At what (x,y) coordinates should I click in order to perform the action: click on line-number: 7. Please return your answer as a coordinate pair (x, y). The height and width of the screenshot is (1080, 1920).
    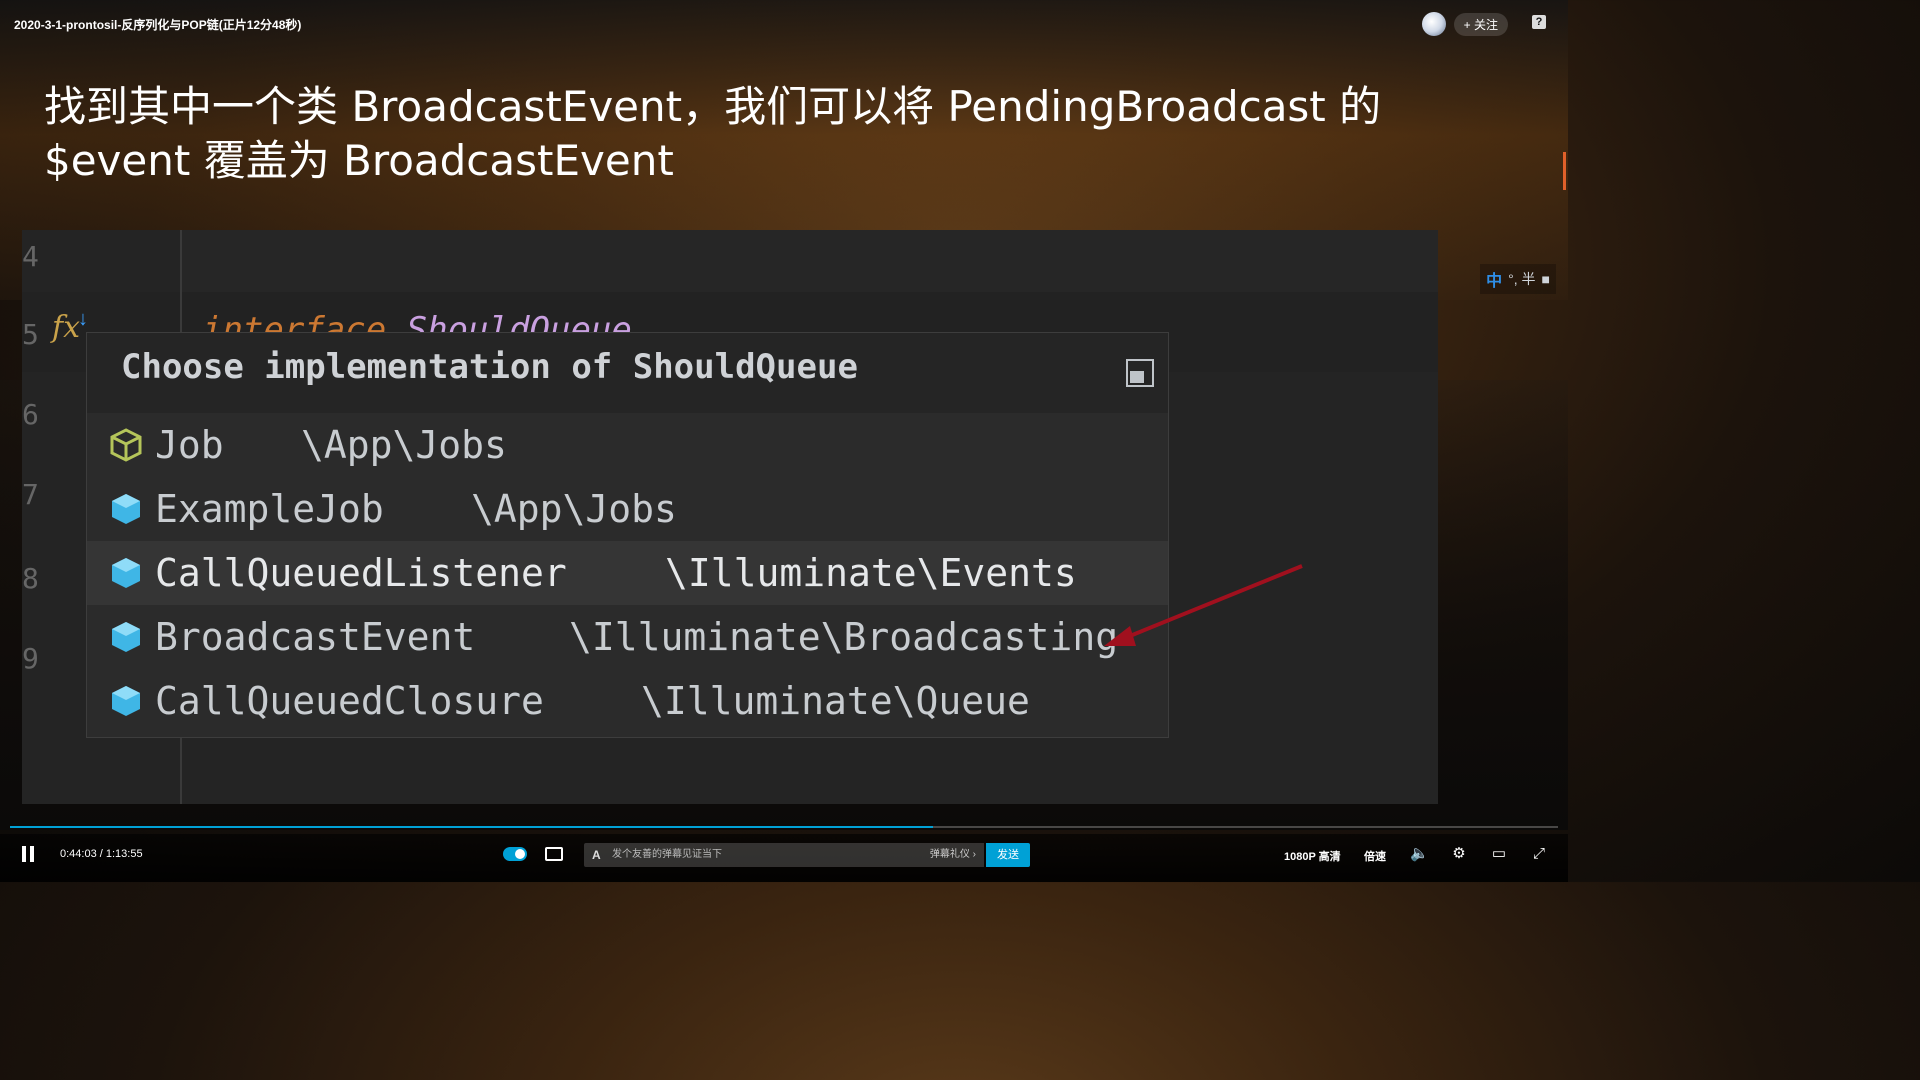
    Looking at the image, I should click on (30, 494).